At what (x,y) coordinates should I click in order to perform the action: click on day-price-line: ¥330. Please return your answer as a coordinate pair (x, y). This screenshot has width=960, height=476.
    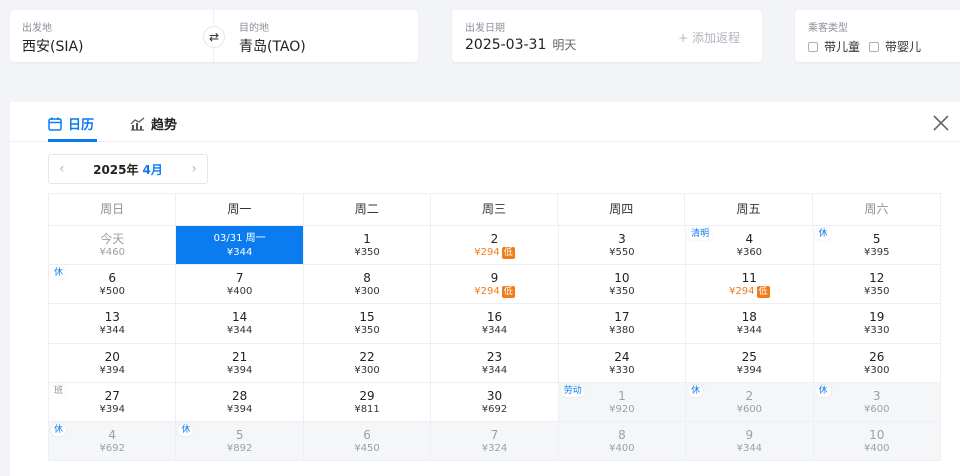
    Looking at the image, I should click on (877, 331).